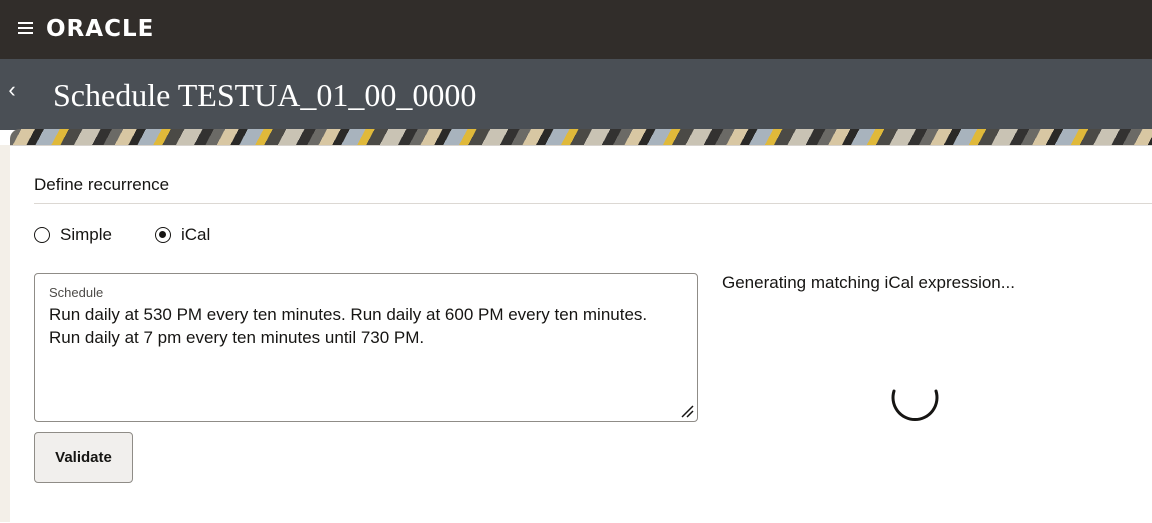 This screenshot has height=523, width=1152. Describe the element at coordinates (102, 184) in the screenshot. I see `section-title: Define recurrence` at that location.